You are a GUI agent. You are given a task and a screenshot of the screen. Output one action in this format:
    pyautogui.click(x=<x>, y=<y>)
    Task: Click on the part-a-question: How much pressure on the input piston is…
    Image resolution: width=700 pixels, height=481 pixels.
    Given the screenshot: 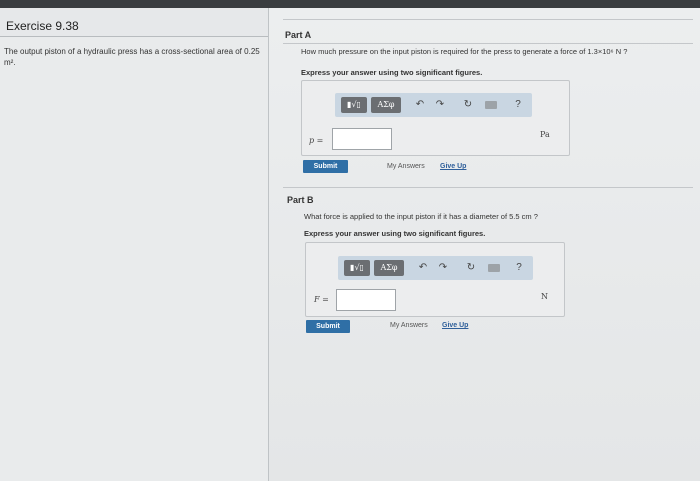 What is the action you would take?
    pyautogui.click(x=464, y=51)
    